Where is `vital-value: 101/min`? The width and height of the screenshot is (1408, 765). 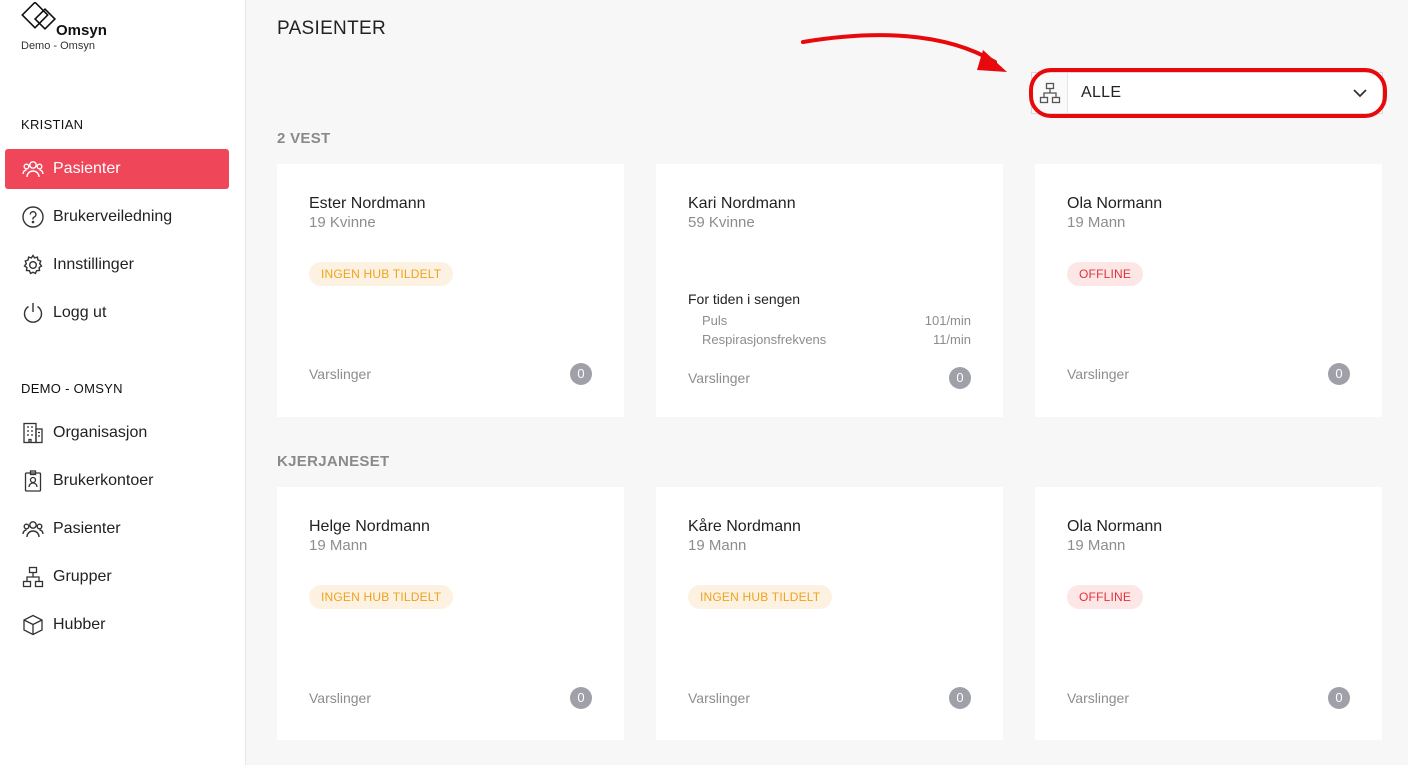 vital-value: 101/min is located at coordinates (947, 320).